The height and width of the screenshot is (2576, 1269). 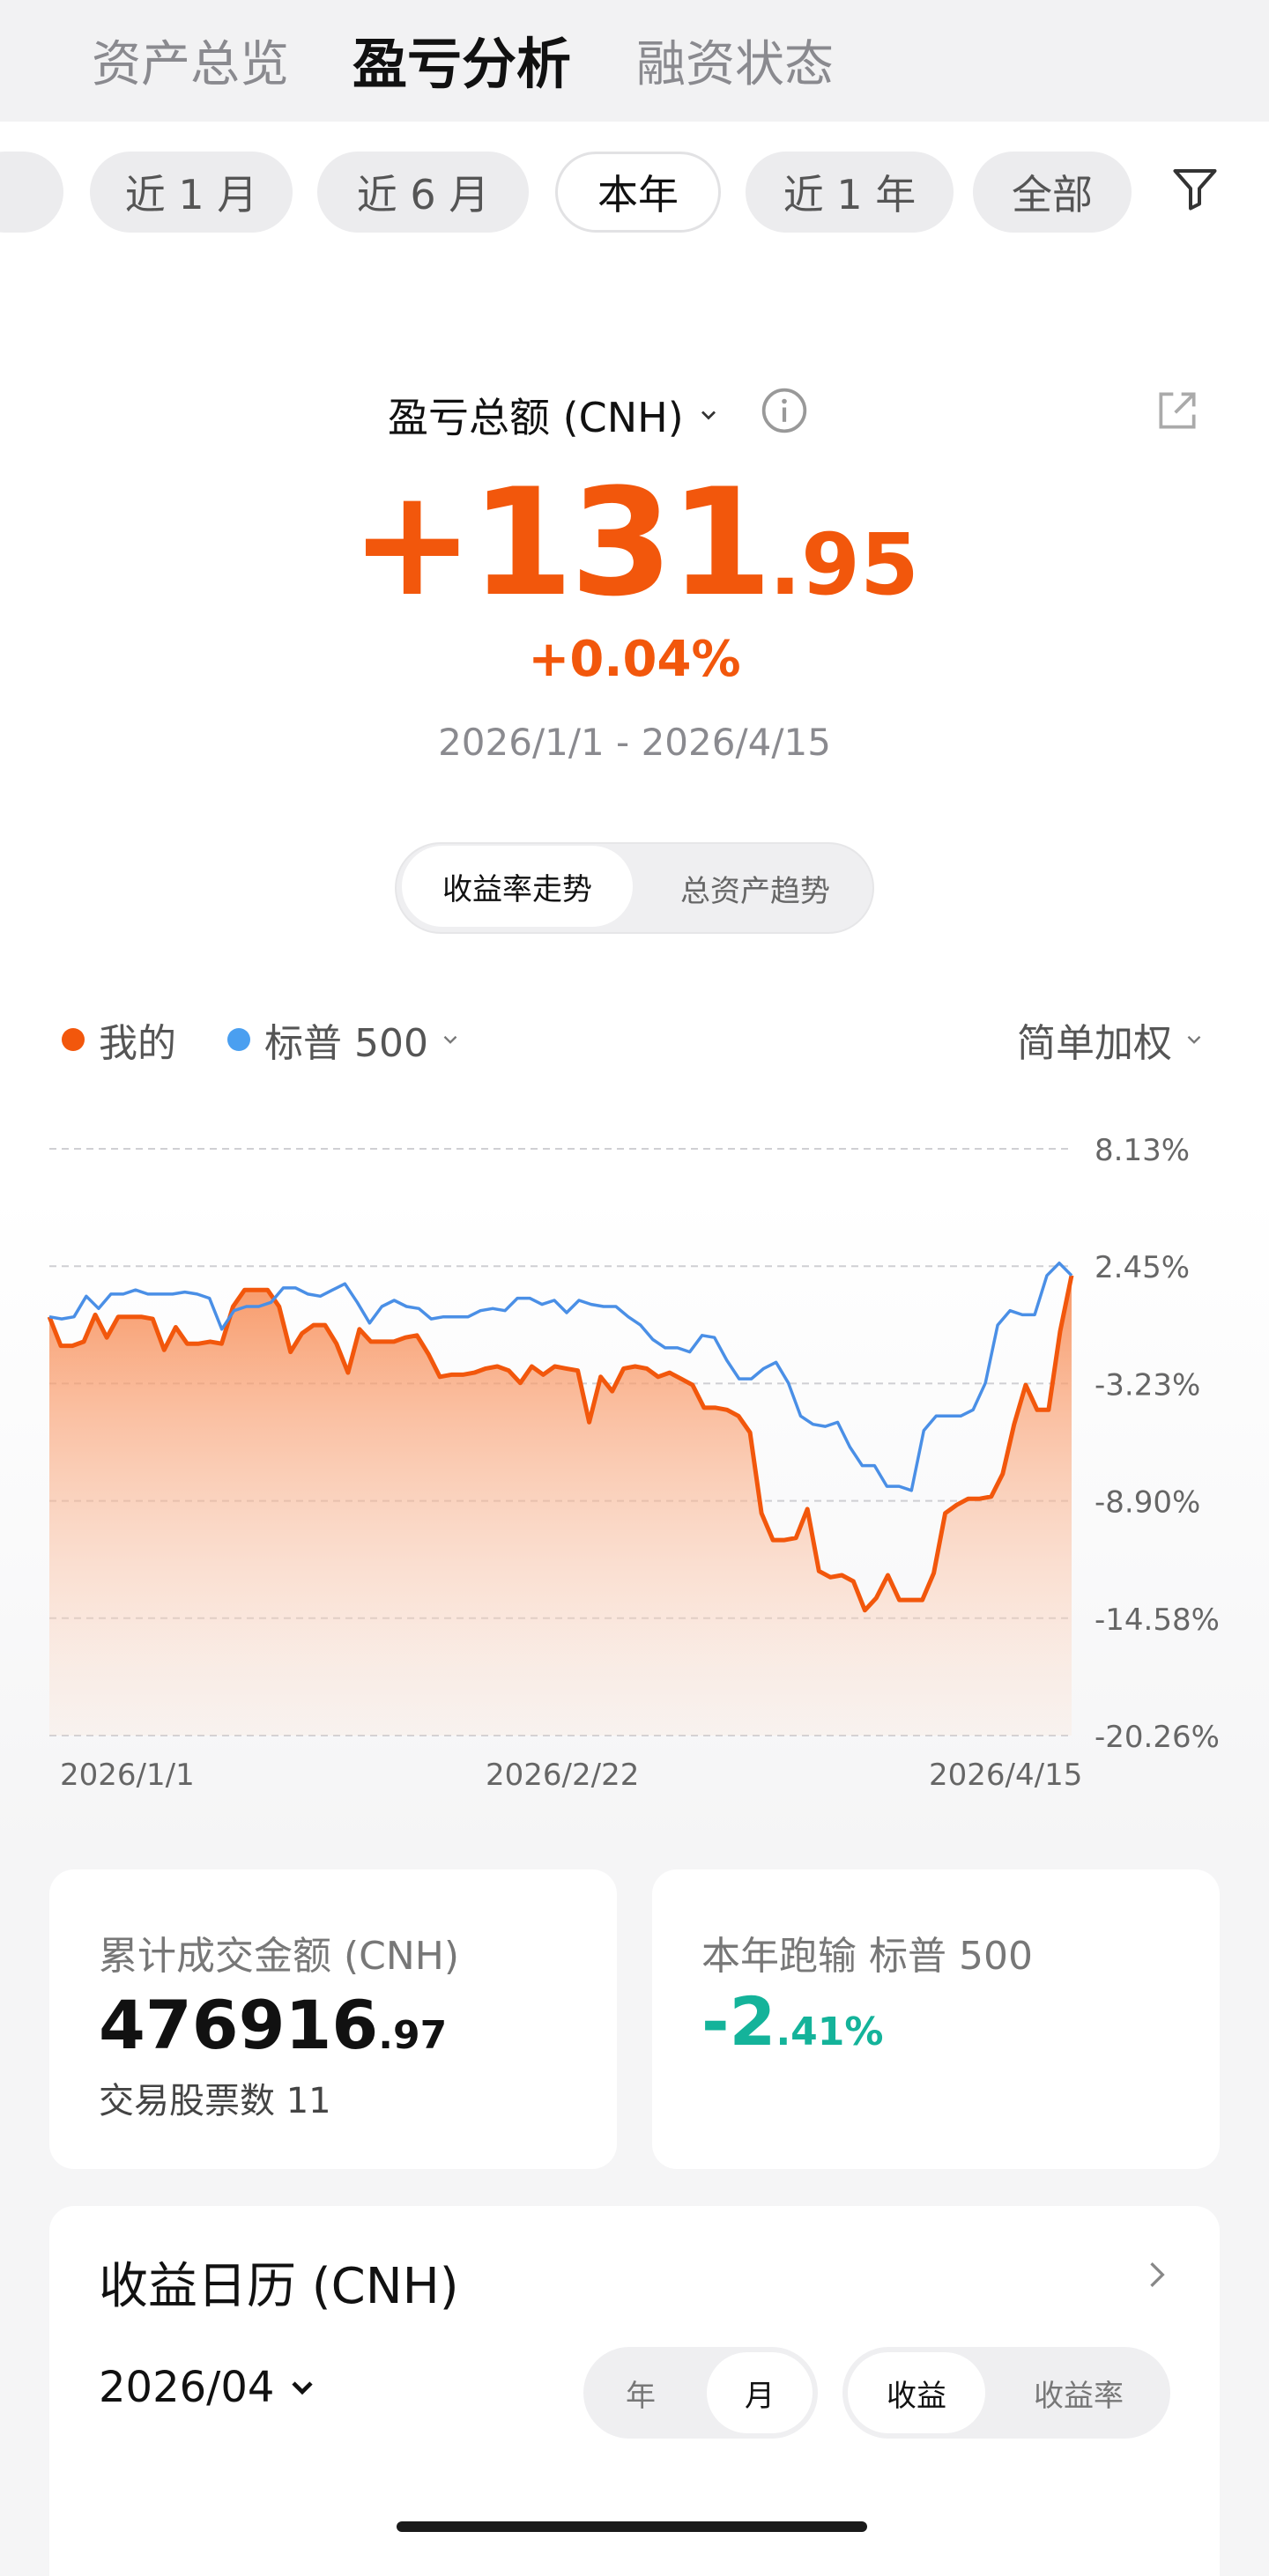 What do you see at coordinates (423, 193) in the screenshot?
I see `period-pill-6m: 近 6 月` at bounding box center [423, 193].